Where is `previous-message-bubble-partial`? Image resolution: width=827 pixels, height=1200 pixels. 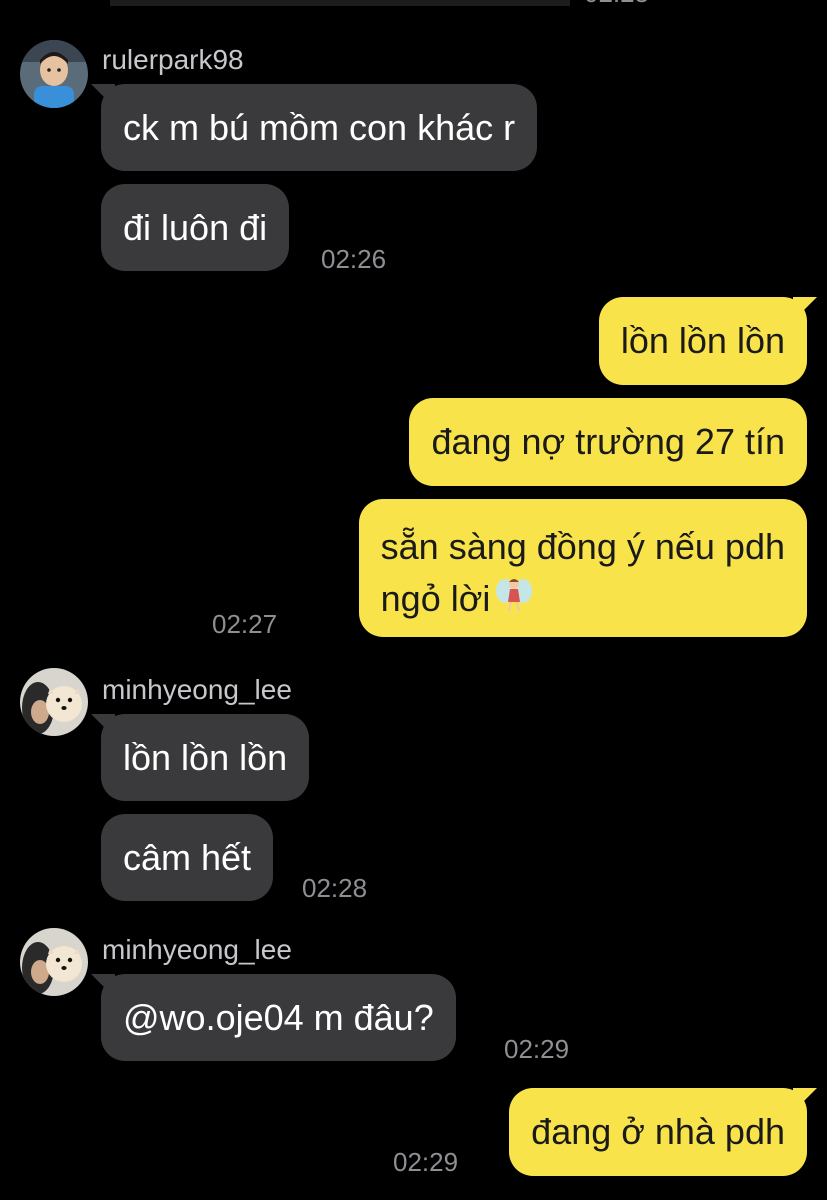
previous-message-bubble-partial is located at coordinates (340, 3).